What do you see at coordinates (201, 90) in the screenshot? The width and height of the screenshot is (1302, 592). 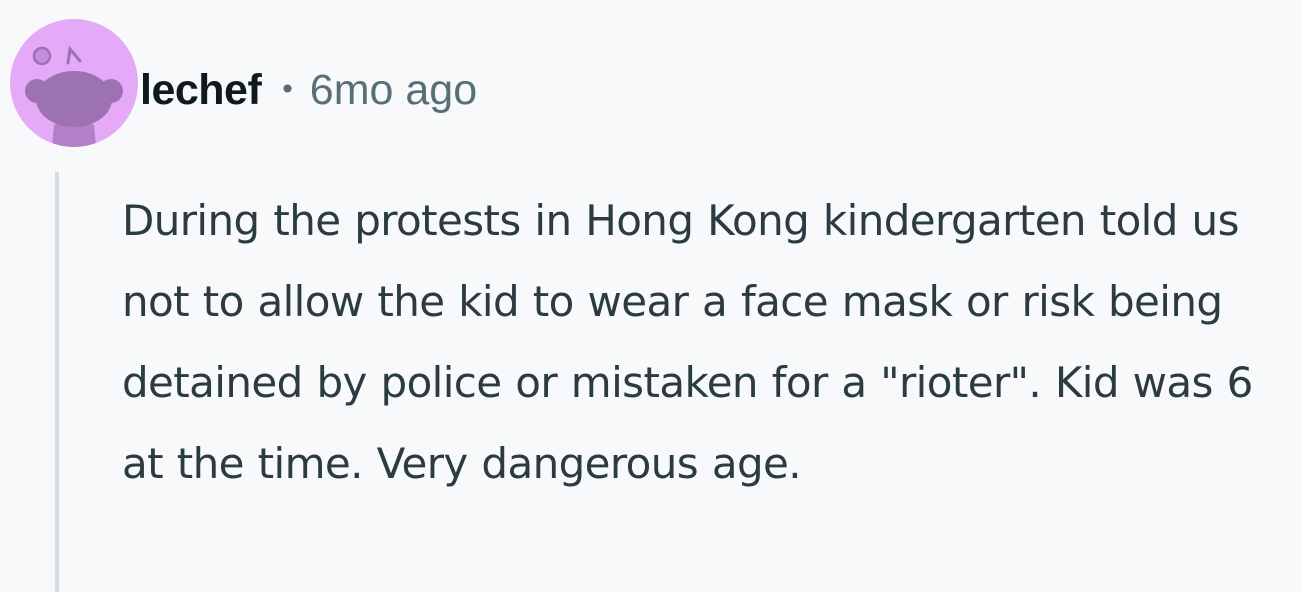 I see `author-username: lechef` at bounding box center [201, 90].